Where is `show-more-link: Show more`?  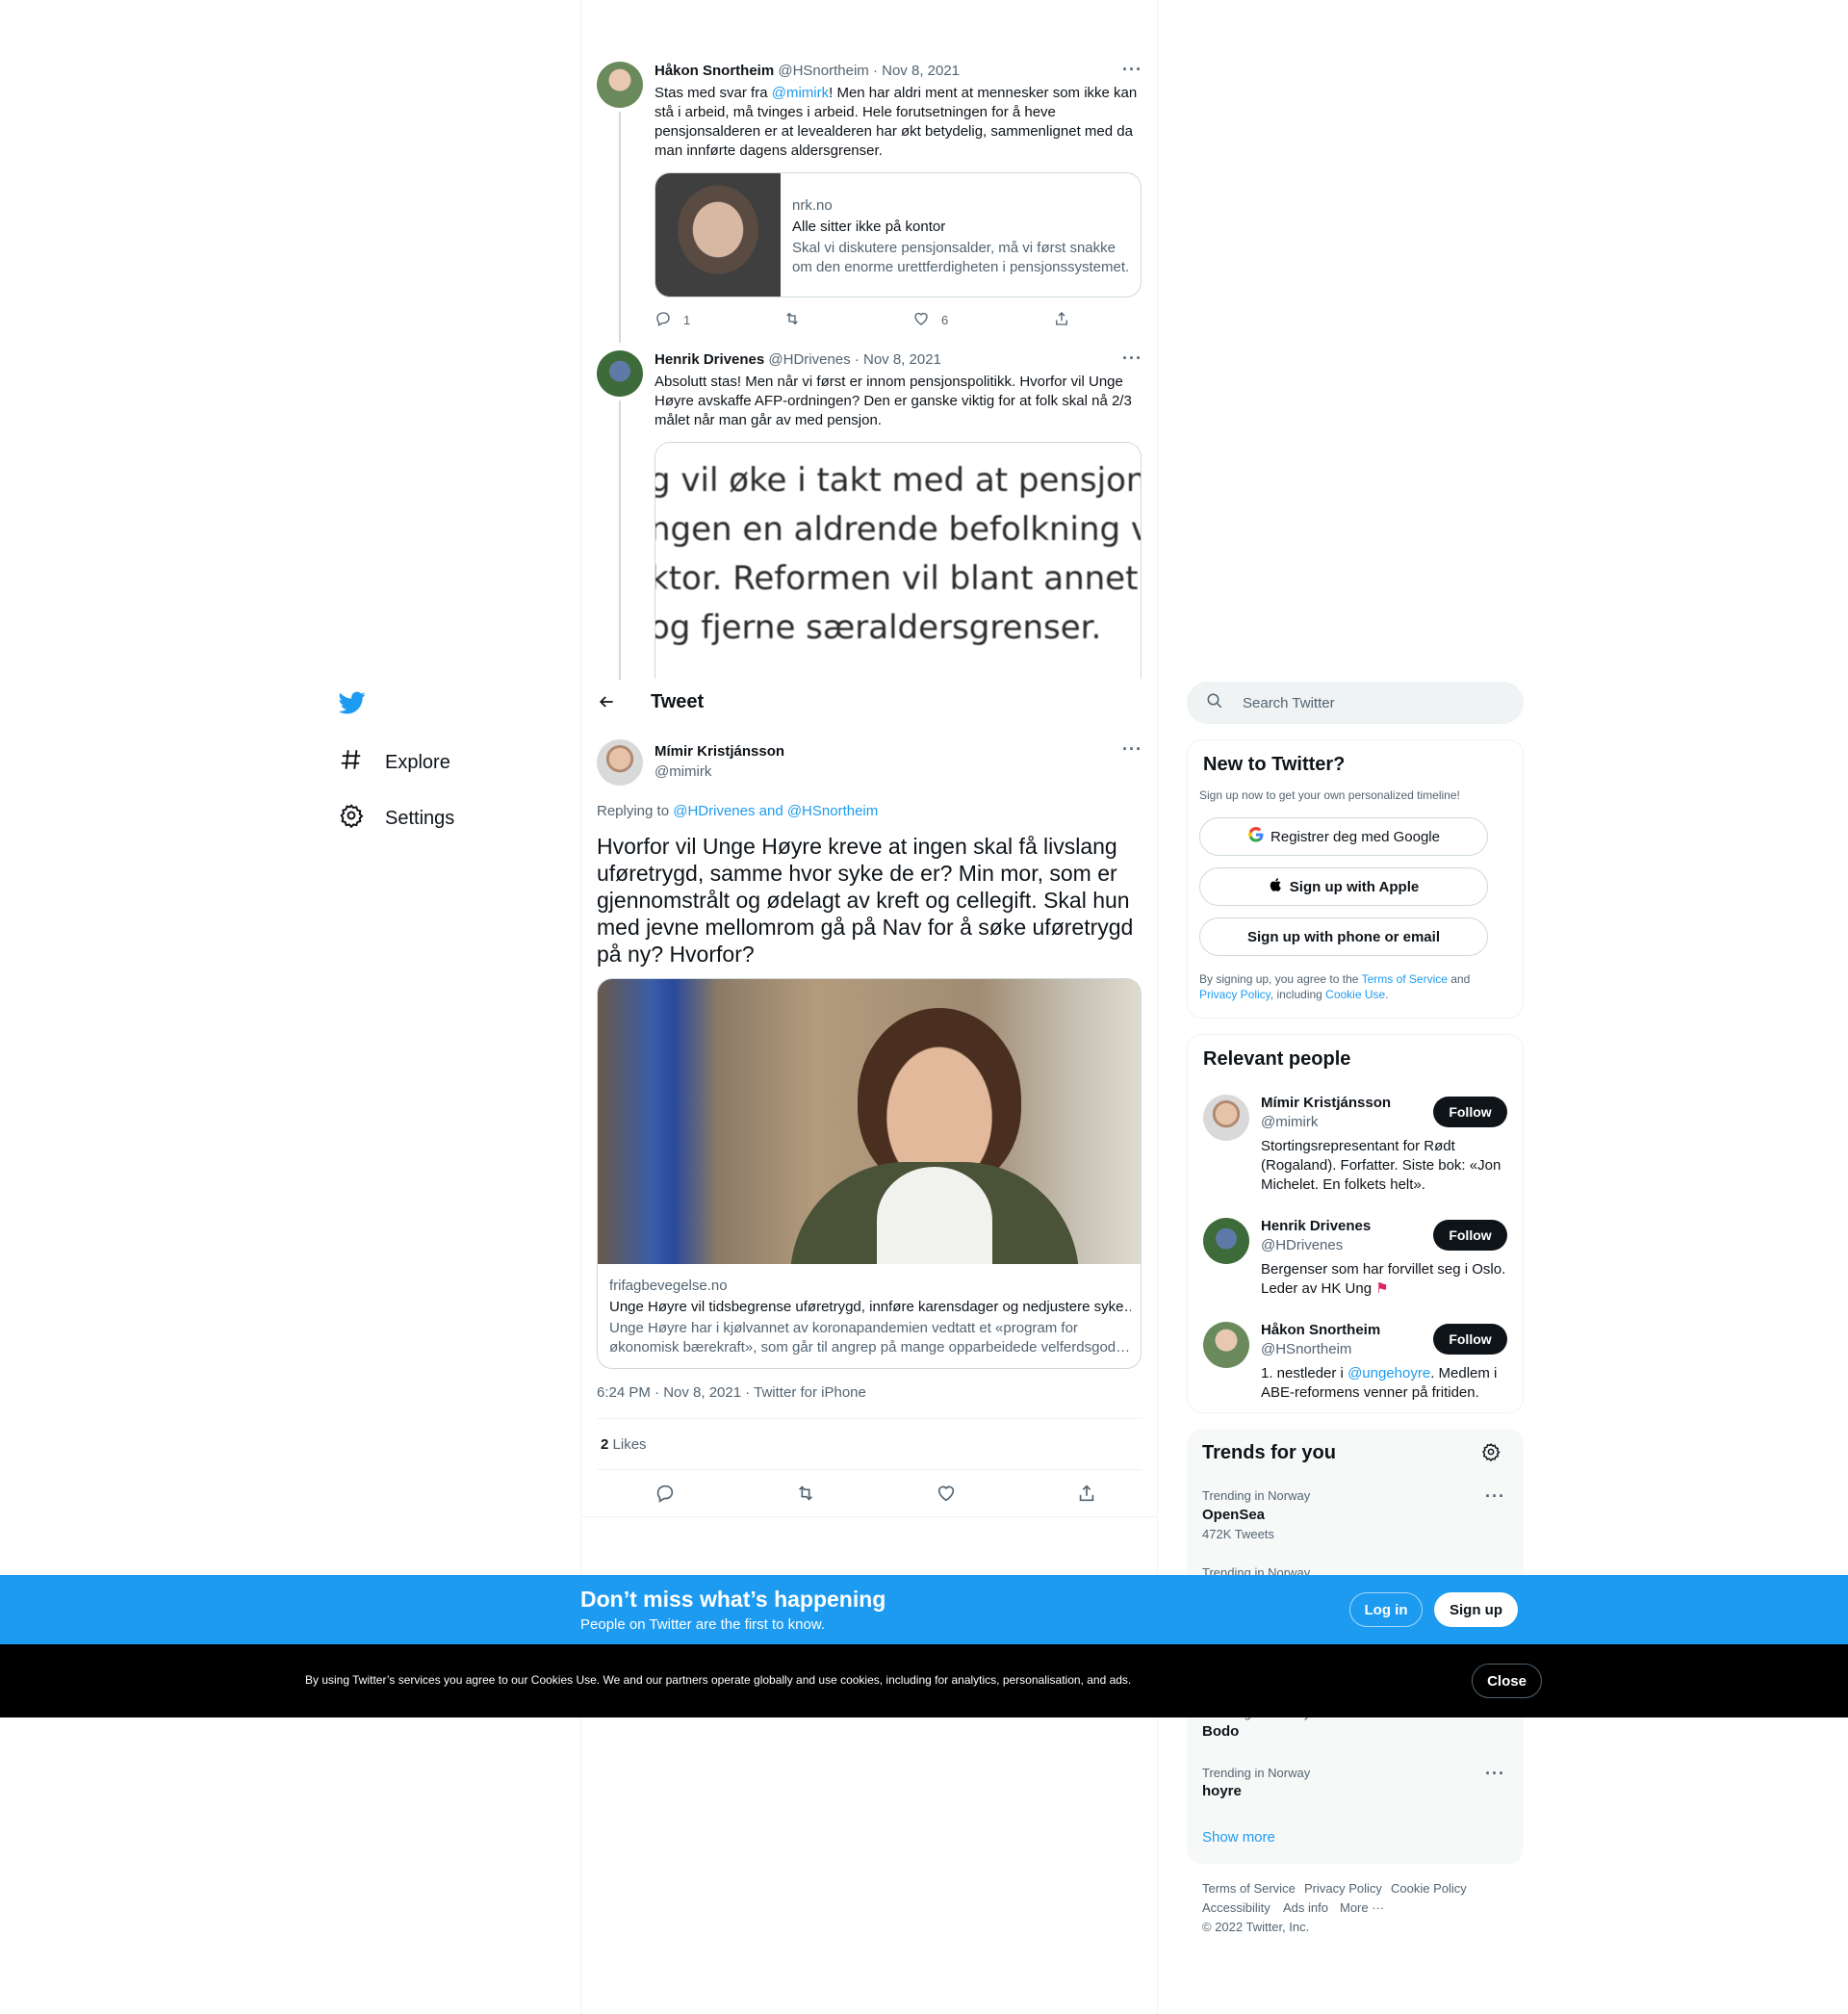 show-more-link: Show more is located at coordinates (1238, 1837).